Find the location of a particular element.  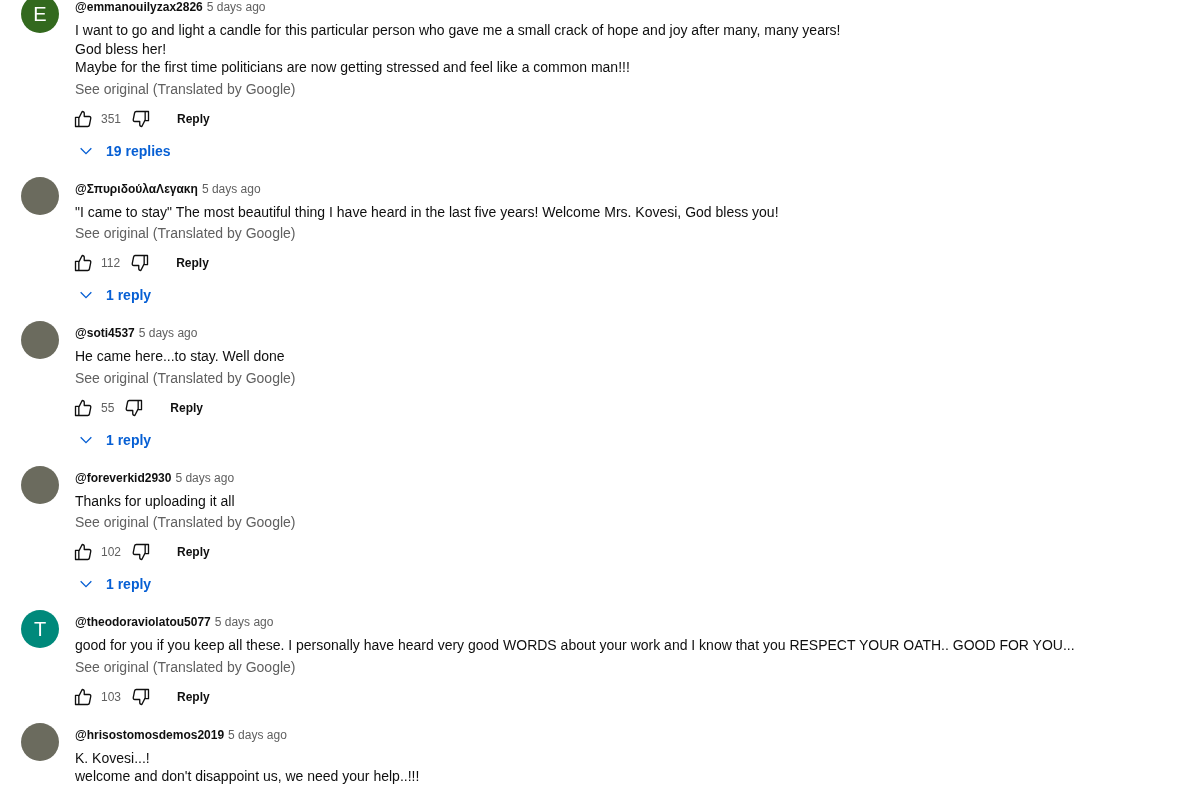

comment-author: @foreverkid2930 is located at coordinates (123, 477).